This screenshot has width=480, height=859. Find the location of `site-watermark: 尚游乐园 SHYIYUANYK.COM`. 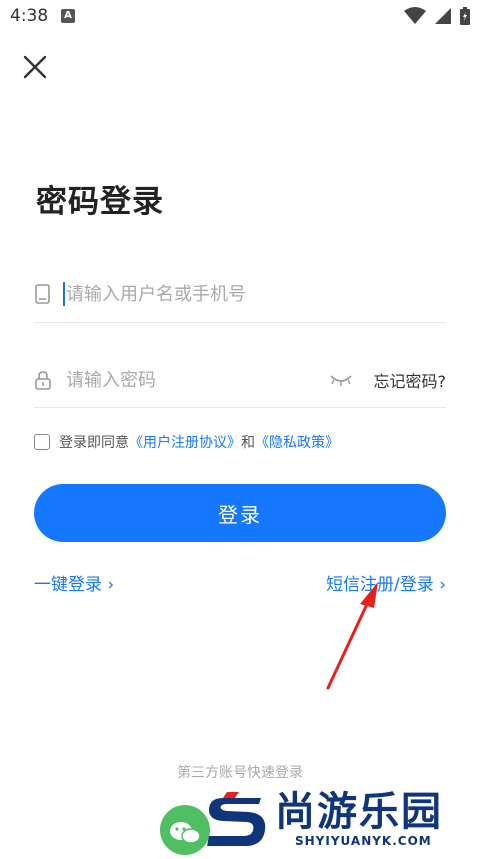

site-watermark: 尚游乐园 SHYIYUANYK.COM is located at coordinates (342, 822).